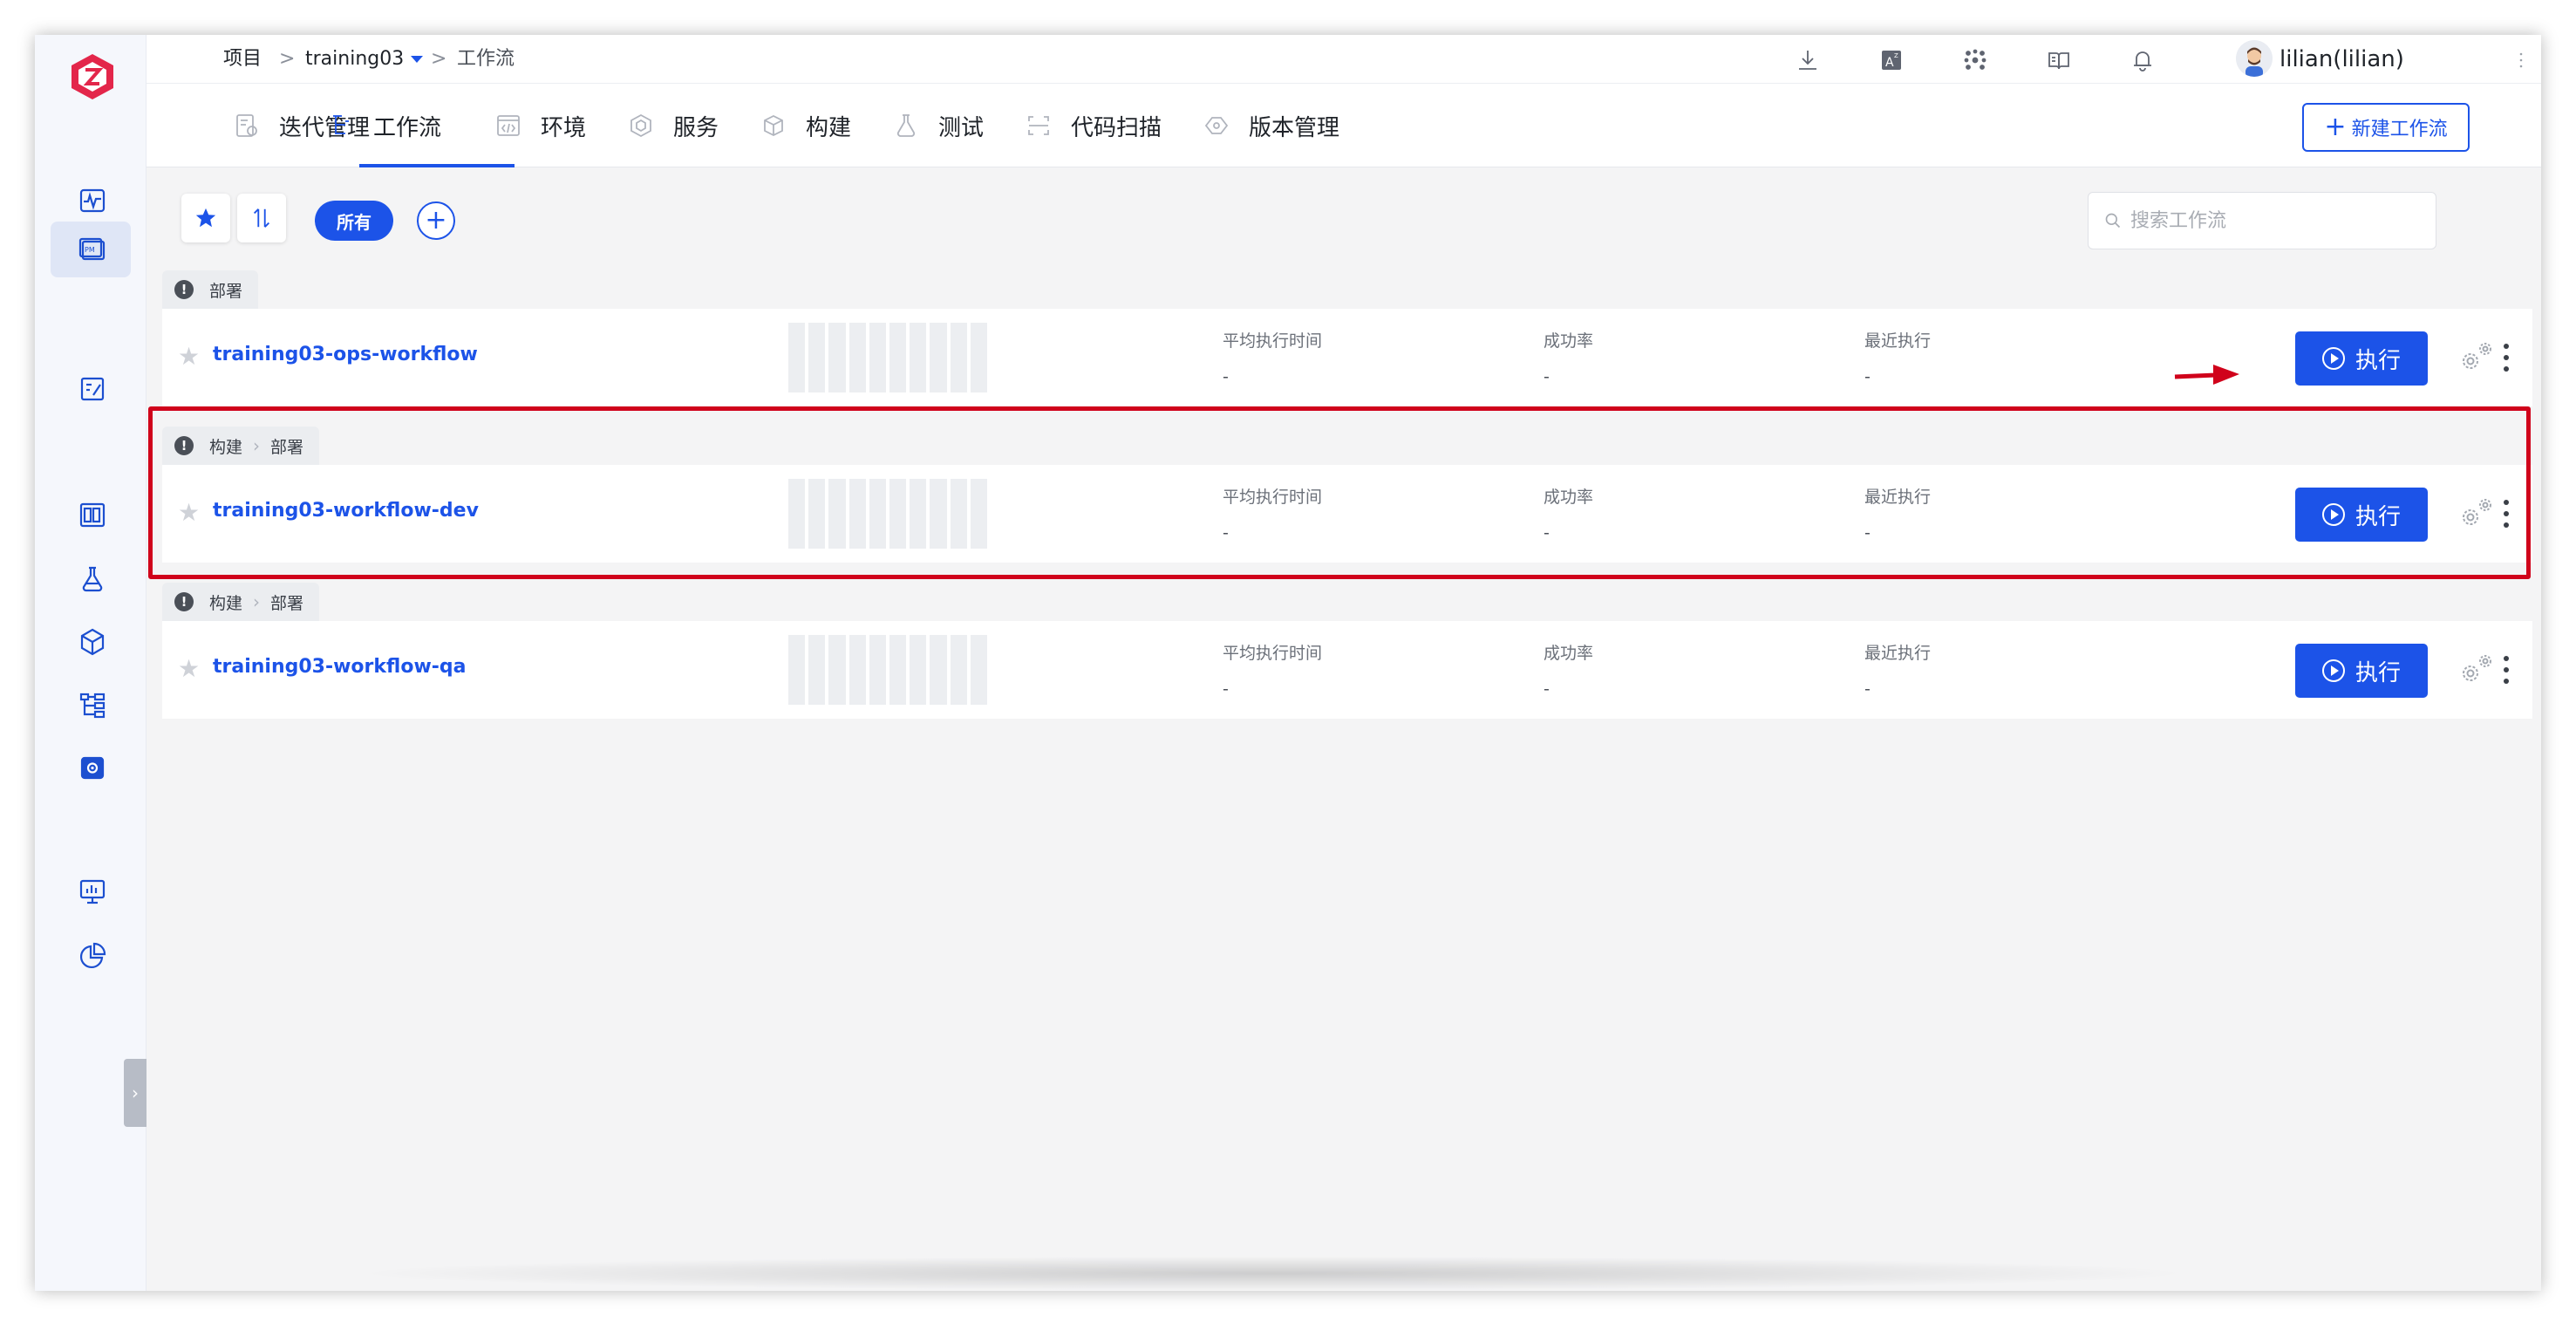 The width and height of the screenshot is (2576, 1324). I want to click on service-icon, so click(641, 126).